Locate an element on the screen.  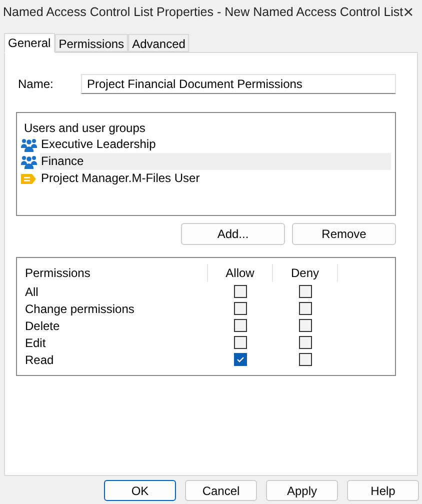
tab: Permissions is located at coordinates (91, 43).